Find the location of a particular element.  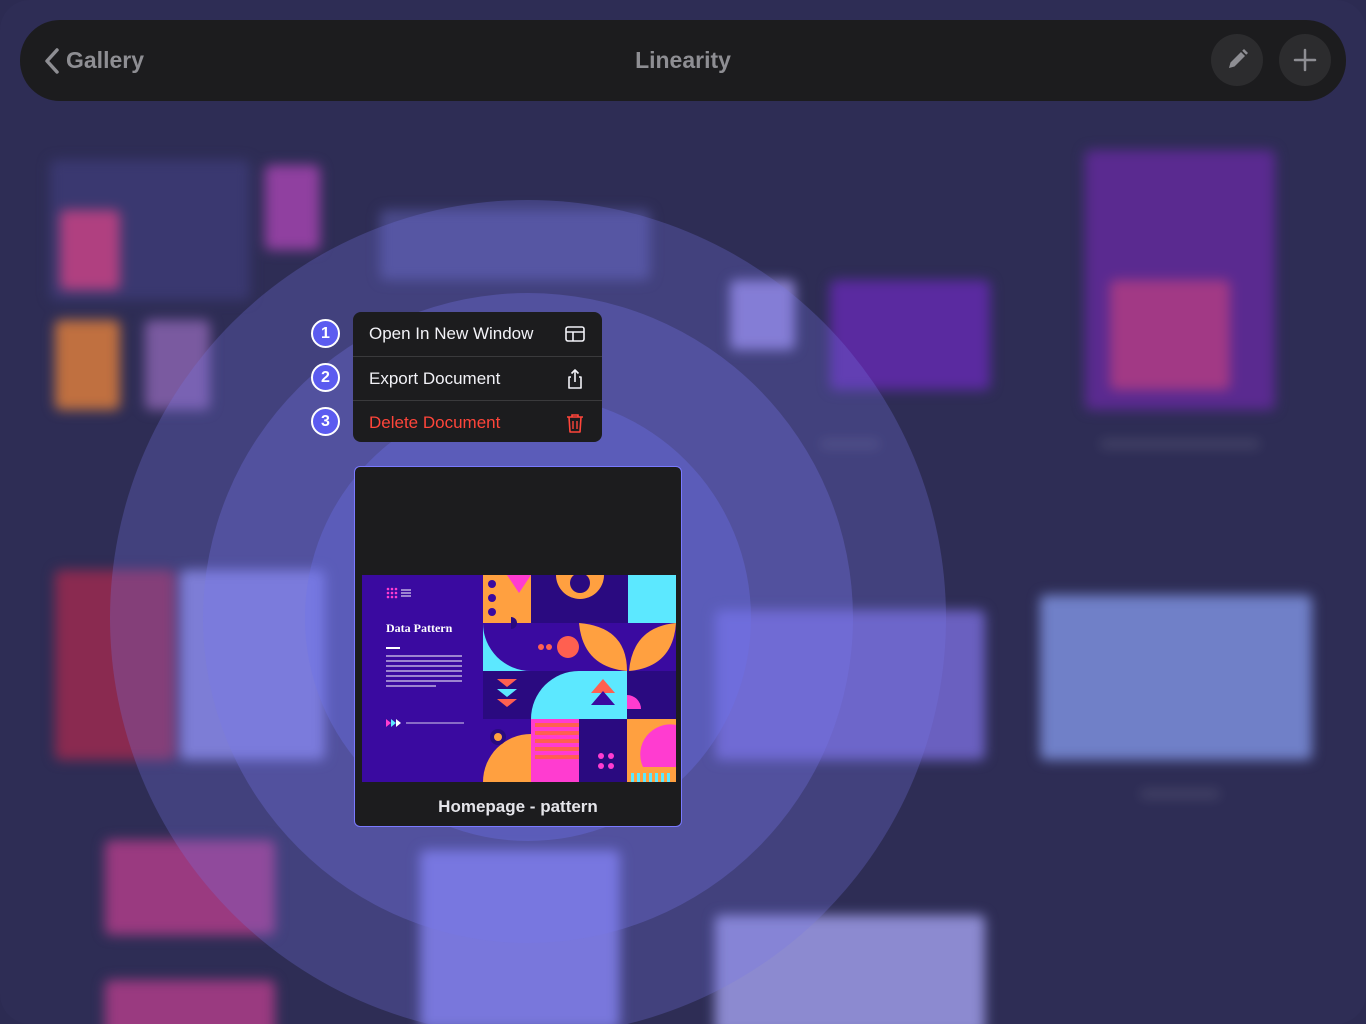

step-badge-2: 2 is located at coordinates (325, 377).